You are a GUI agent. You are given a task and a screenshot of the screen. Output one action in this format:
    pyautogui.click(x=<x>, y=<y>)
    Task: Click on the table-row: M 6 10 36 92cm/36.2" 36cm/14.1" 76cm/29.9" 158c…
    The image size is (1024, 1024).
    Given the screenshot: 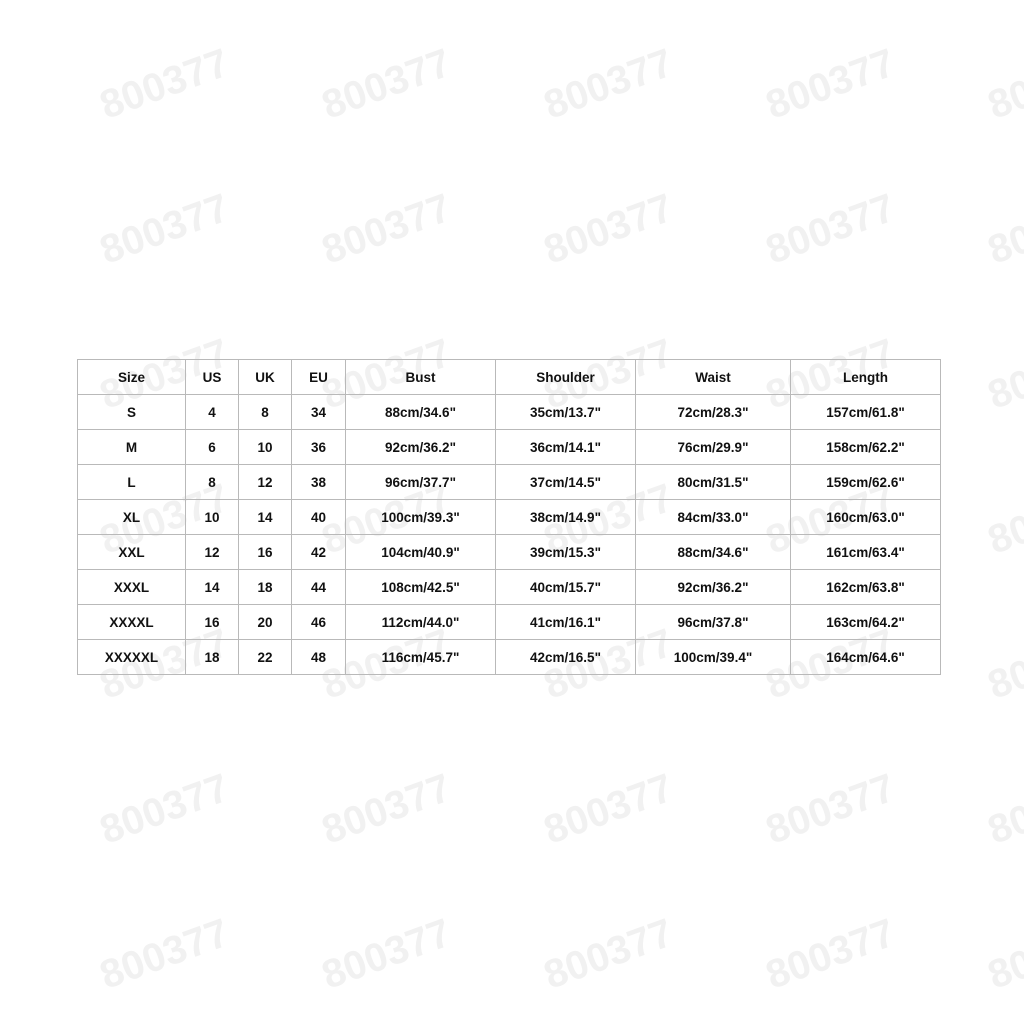 What is the action you would take?
    pyautogui.click(x=509, y=447)
    